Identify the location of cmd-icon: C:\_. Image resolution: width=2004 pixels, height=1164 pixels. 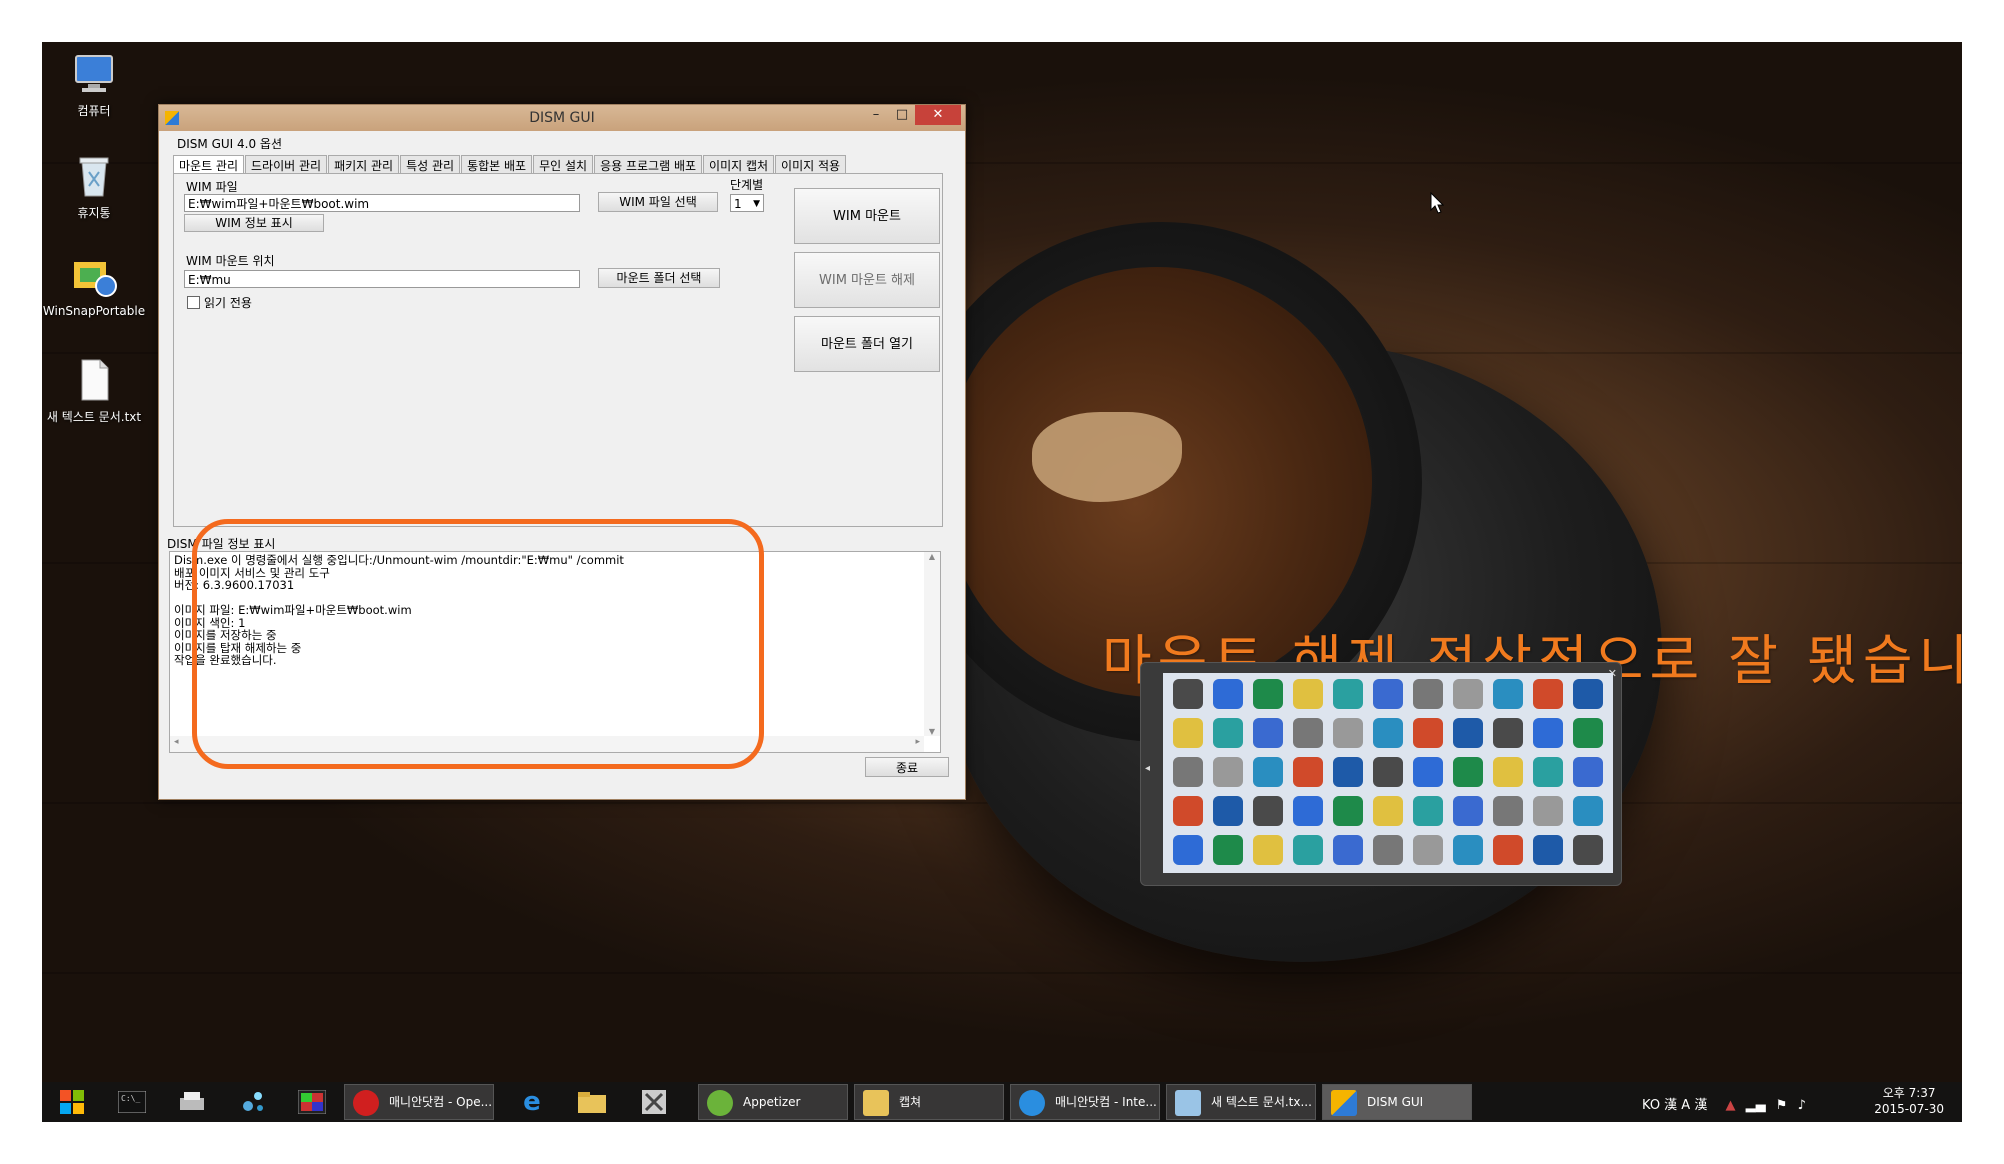
(132, 1102).